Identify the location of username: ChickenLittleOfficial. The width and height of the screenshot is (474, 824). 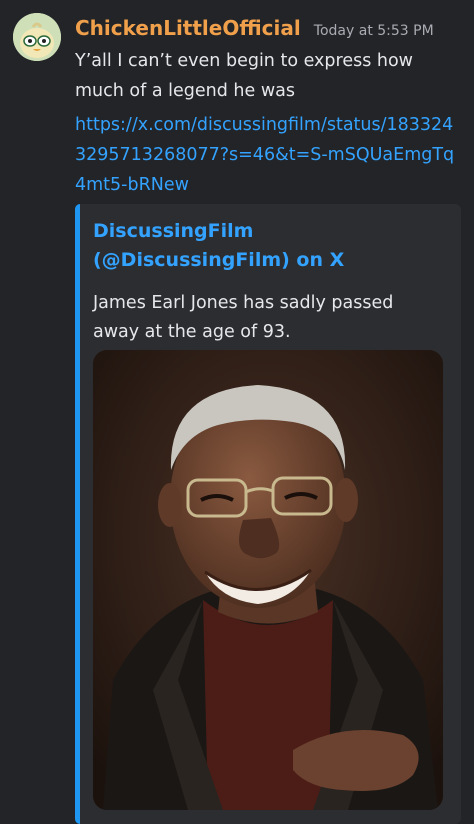
(188, 28).